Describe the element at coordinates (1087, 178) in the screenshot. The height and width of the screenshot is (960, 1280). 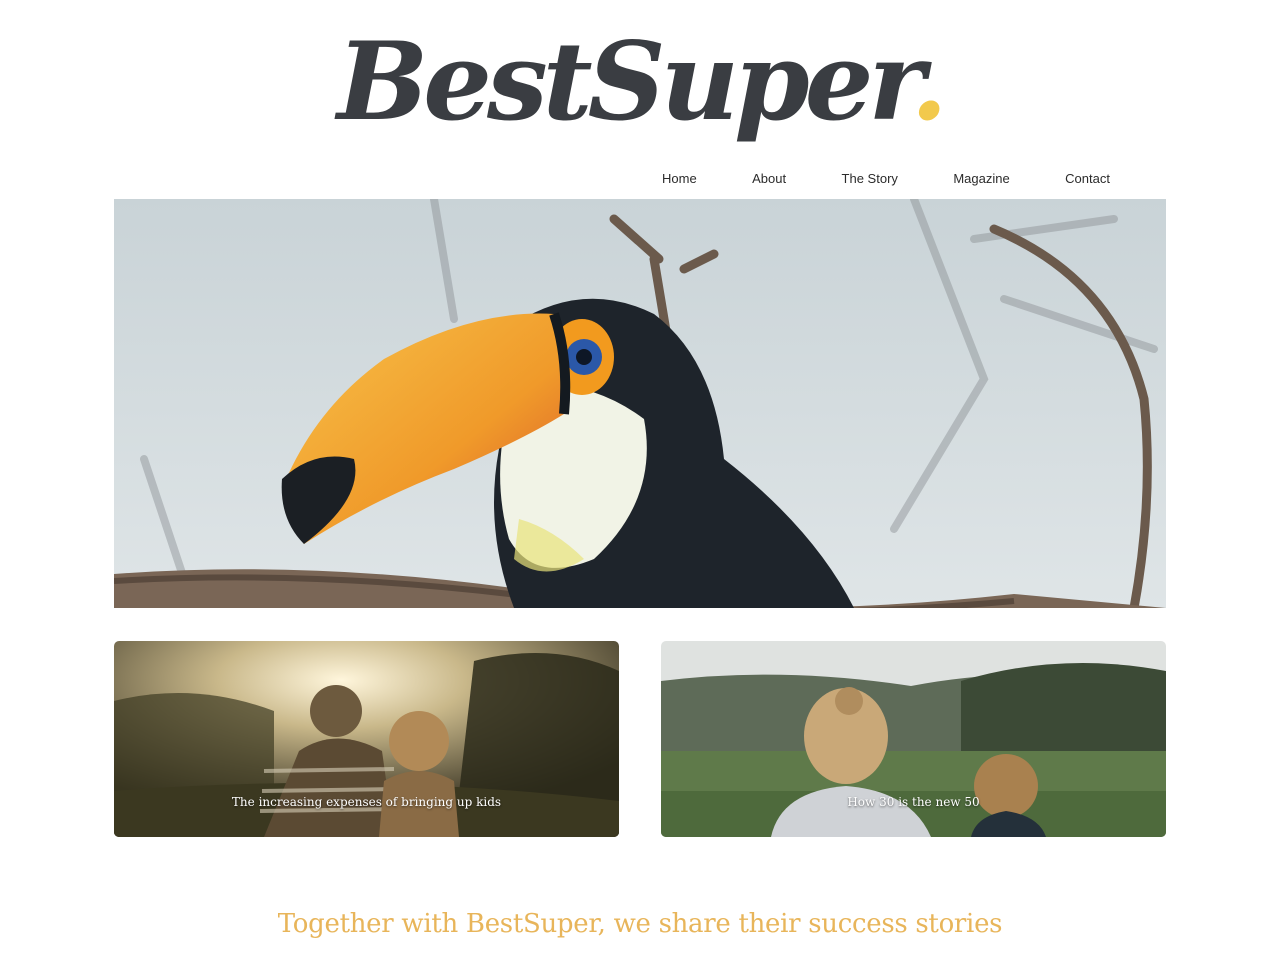
I see `nav-contact: Contact` at that location.